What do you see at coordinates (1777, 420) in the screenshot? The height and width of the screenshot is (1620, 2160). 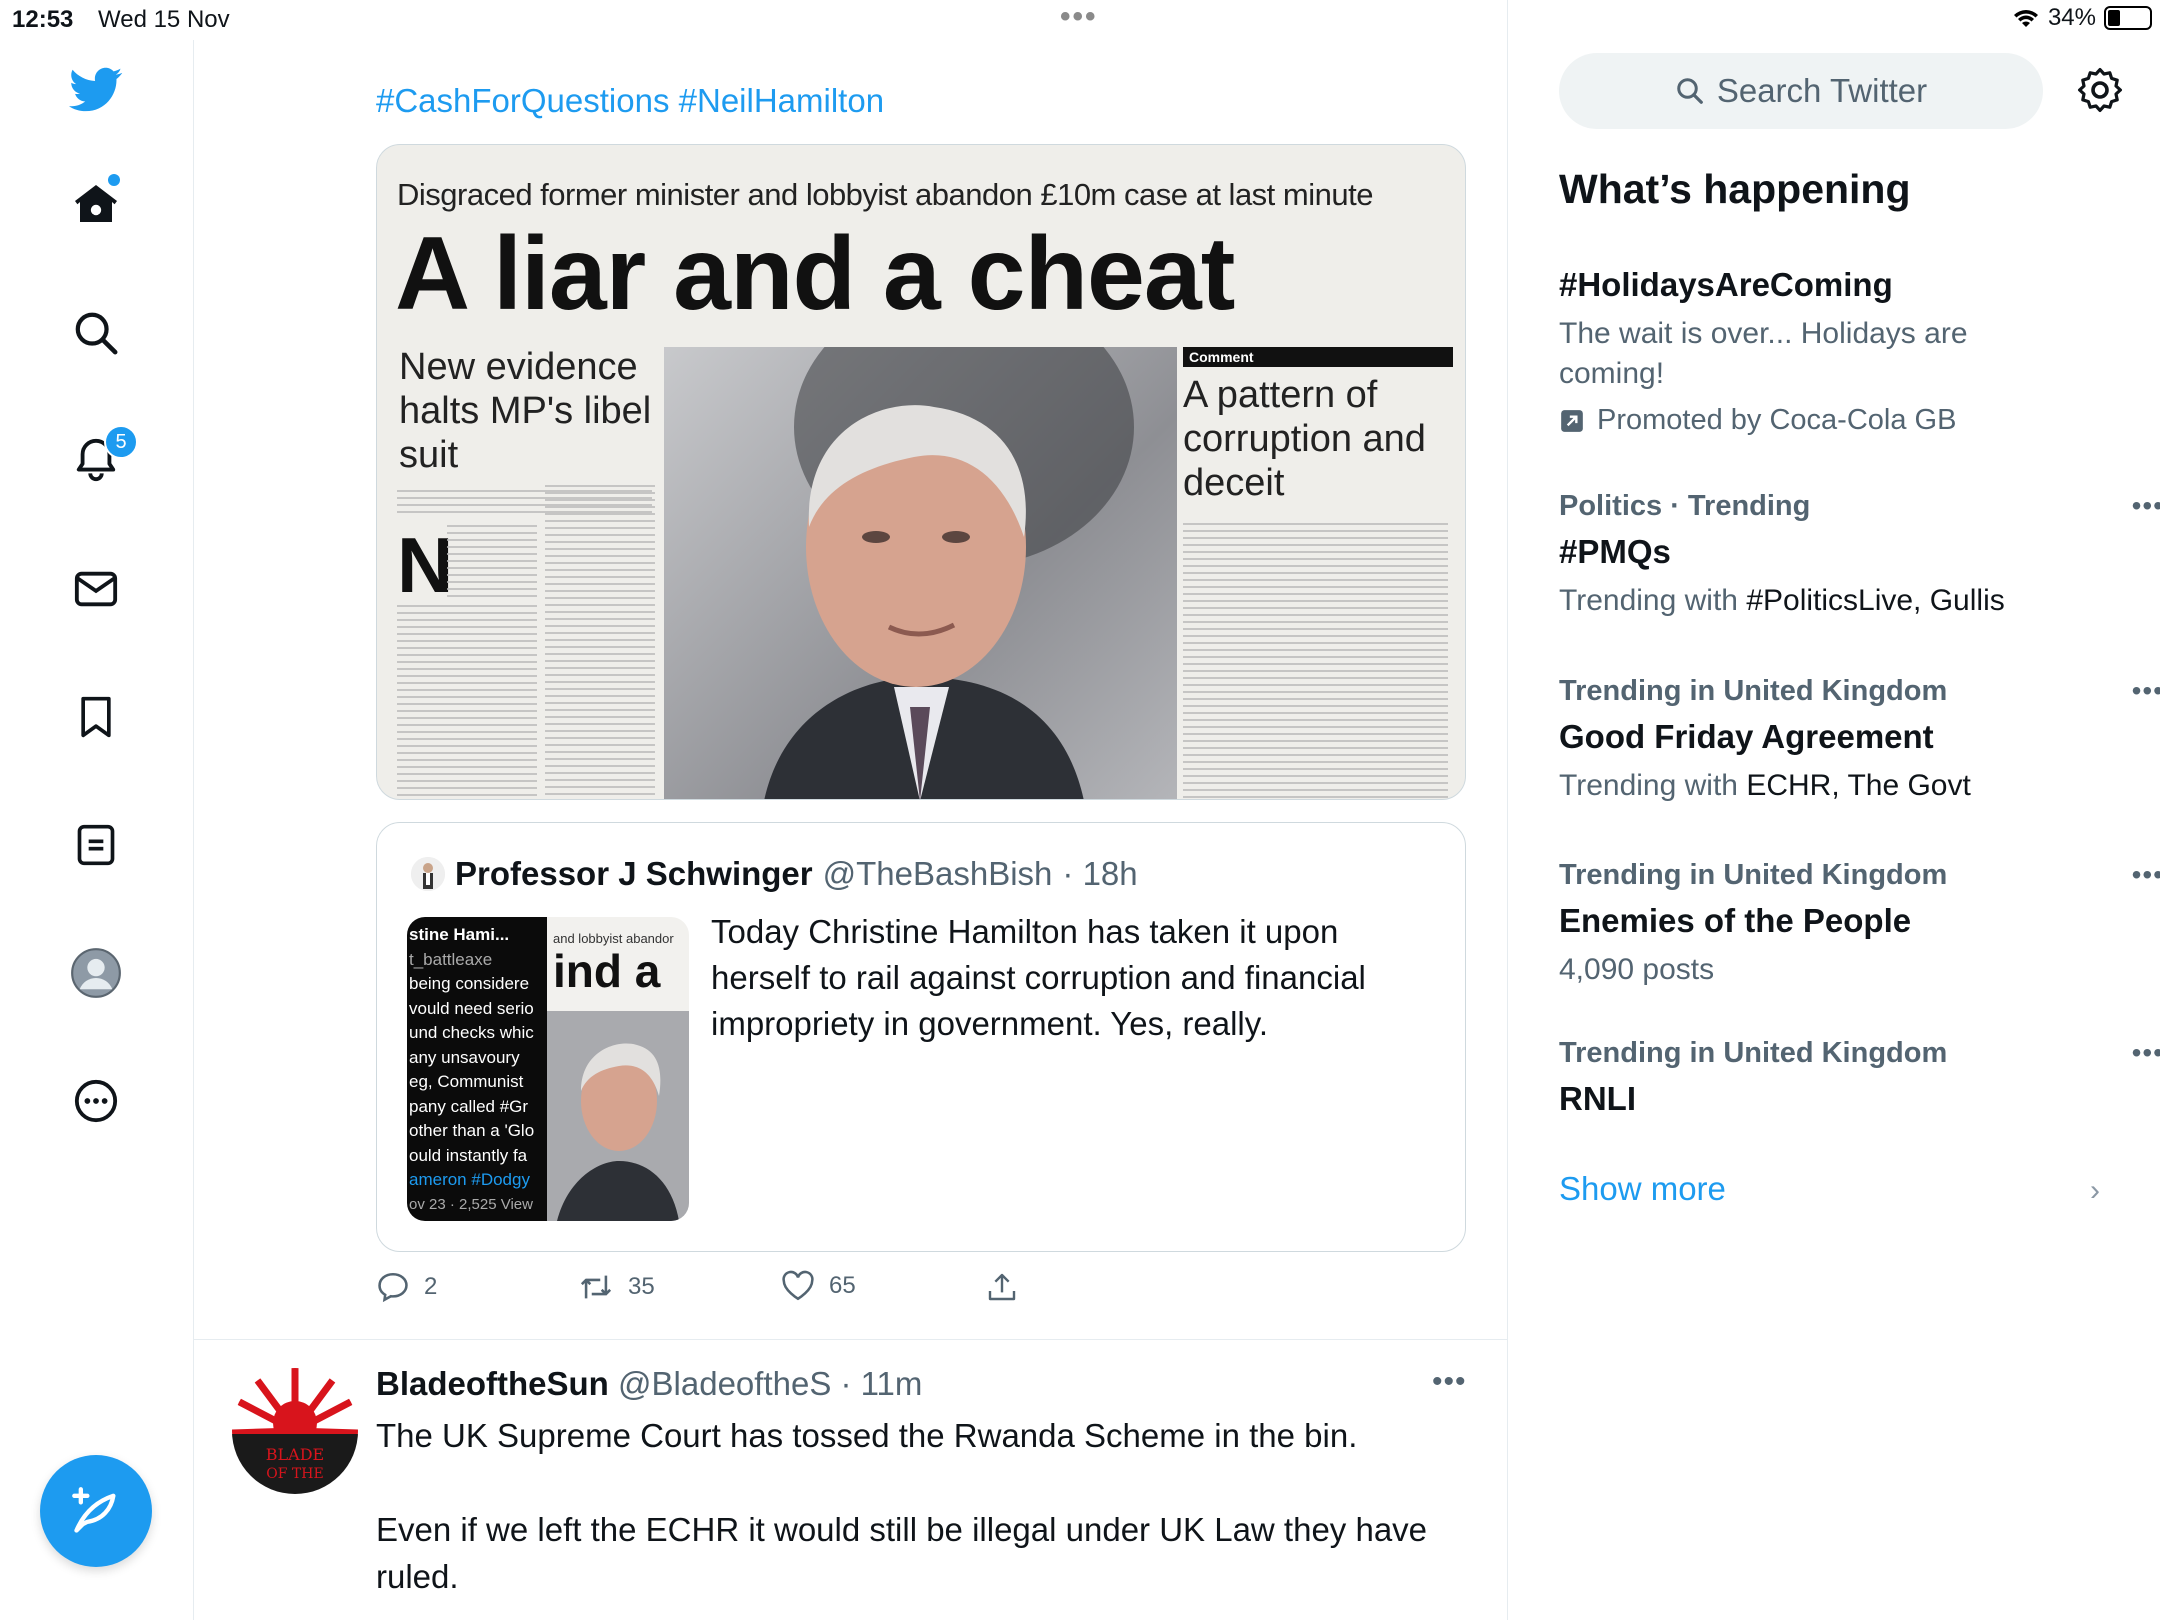 I see `promoted-by-text: Promoted by Coca-Cola GB` at bounding box center [1777, 420].